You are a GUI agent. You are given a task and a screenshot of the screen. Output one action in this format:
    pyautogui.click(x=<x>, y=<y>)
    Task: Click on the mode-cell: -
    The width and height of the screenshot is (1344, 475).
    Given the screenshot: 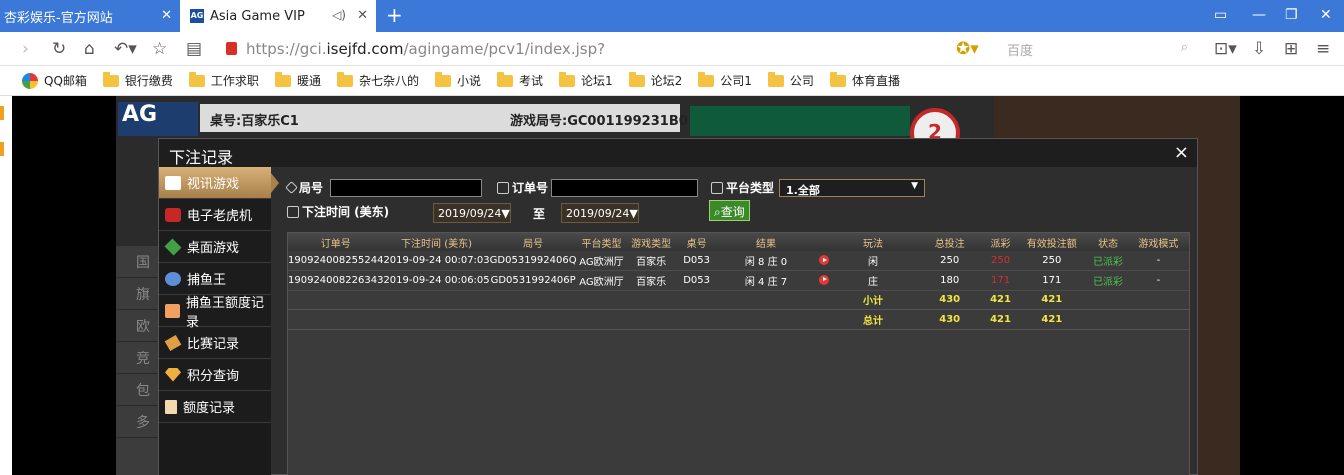 What is the action you would take?
    pyautogui.click(x=1158, y=280)
    